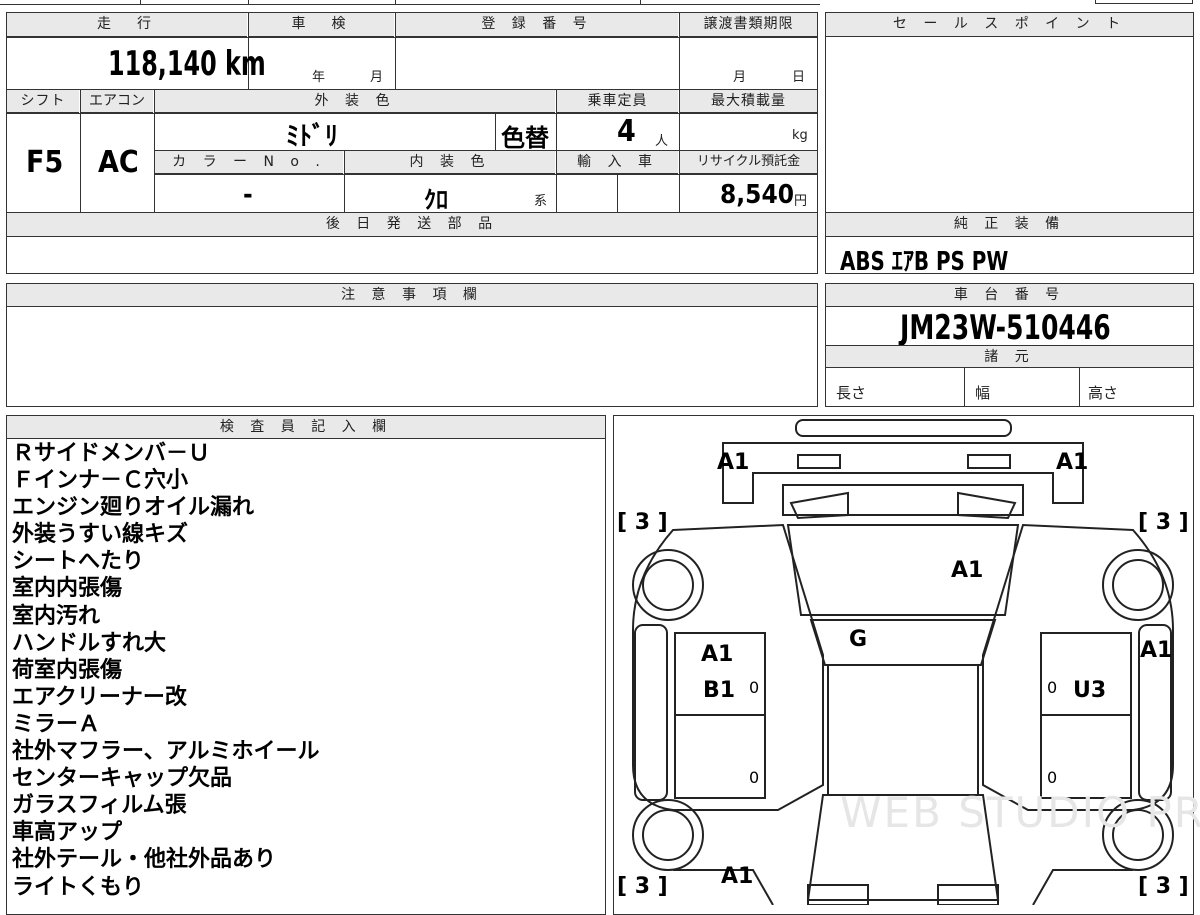  What do you see at coordinates (717, 654) in the screenshot?
I see `damage-left-door-a: A1` at bounding box center [717, 654].